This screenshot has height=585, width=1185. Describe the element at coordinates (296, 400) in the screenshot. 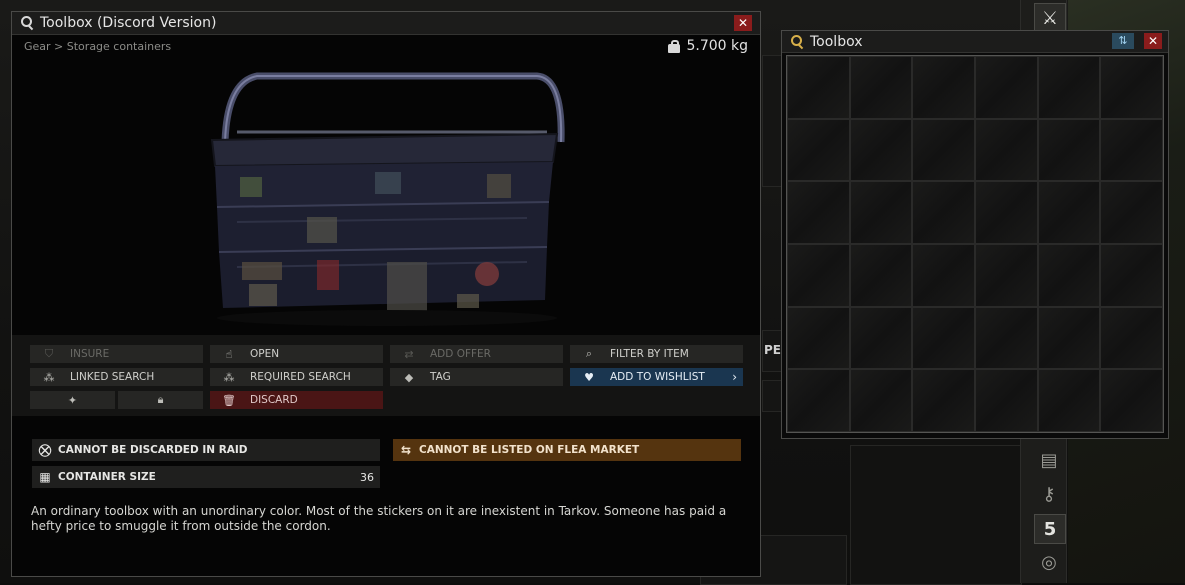

I see `discard-button: 🗑︎ DISCARD` at that location.